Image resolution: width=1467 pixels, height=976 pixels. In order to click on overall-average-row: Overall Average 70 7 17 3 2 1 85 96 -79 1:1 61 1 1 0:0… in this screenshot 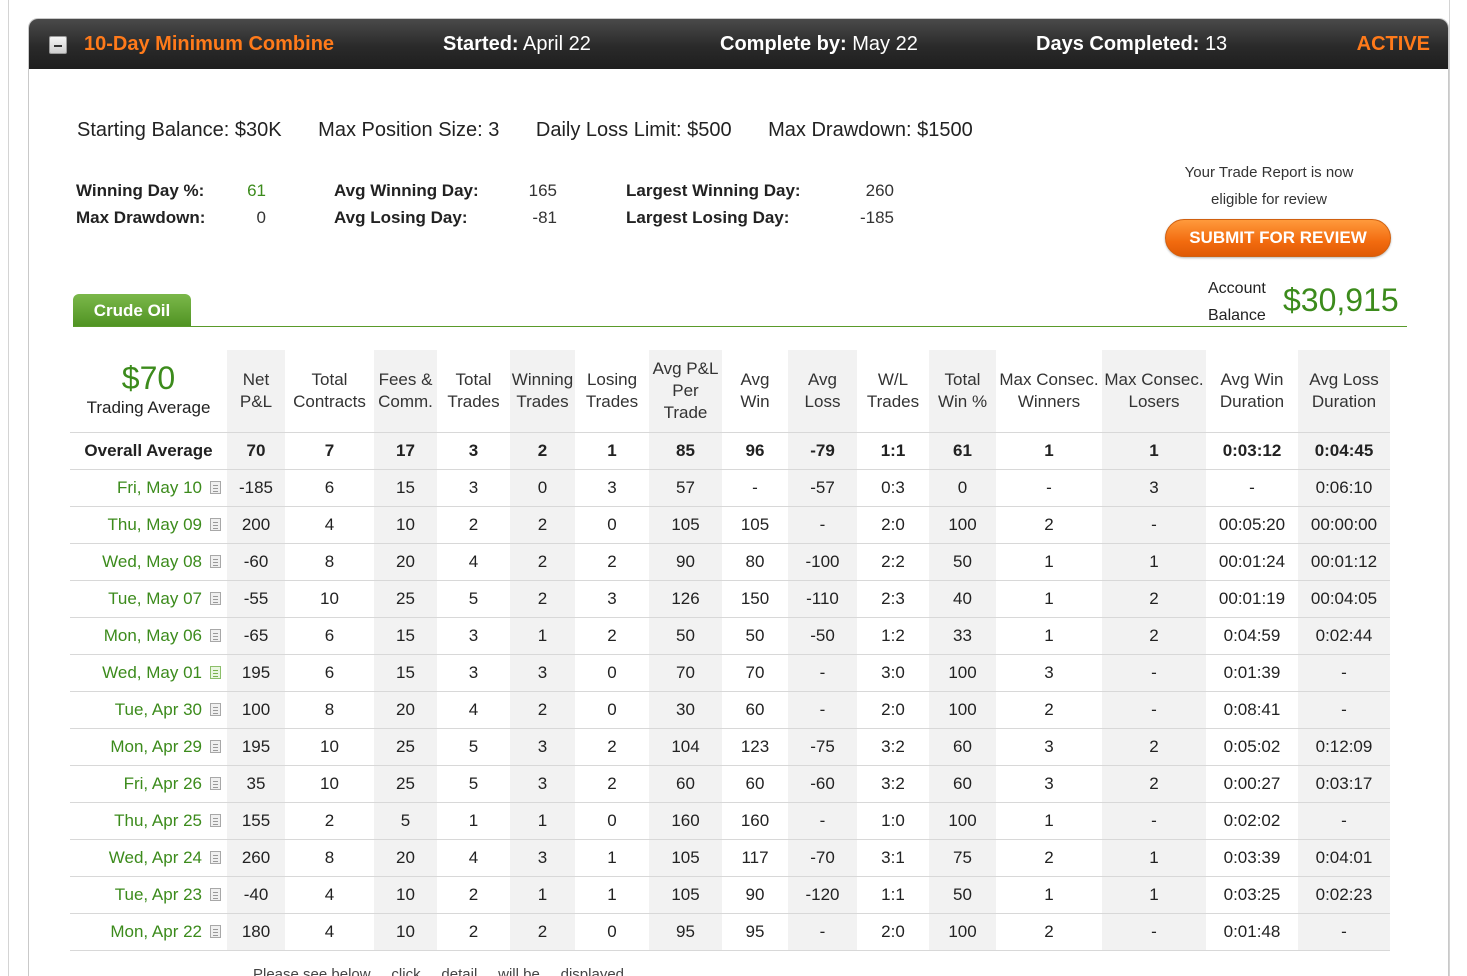, I will do `click(730, 450)`.